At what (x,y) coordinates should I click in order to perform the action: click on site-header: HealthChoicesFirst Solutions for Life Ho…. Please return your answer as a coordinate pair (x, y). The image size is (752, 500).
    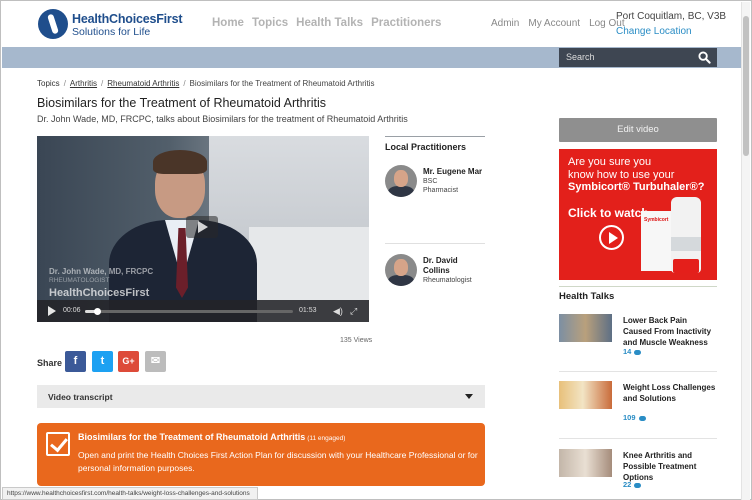
    Looking at the image, I should click on (372, 24).